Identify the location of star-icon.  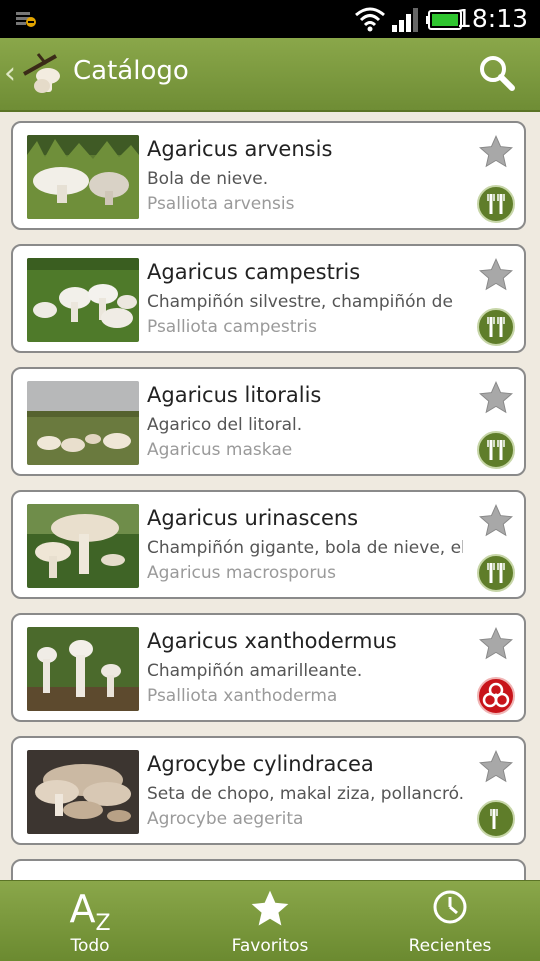
(270, 911).